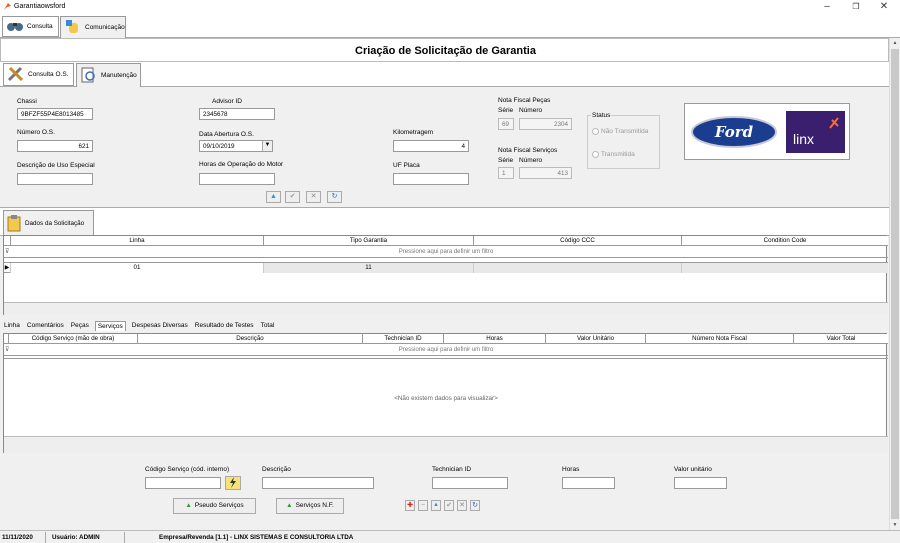 This screenshot has width=900, height=543. I want to click on uf-placa-label: UF Placa, so click(406, 165).